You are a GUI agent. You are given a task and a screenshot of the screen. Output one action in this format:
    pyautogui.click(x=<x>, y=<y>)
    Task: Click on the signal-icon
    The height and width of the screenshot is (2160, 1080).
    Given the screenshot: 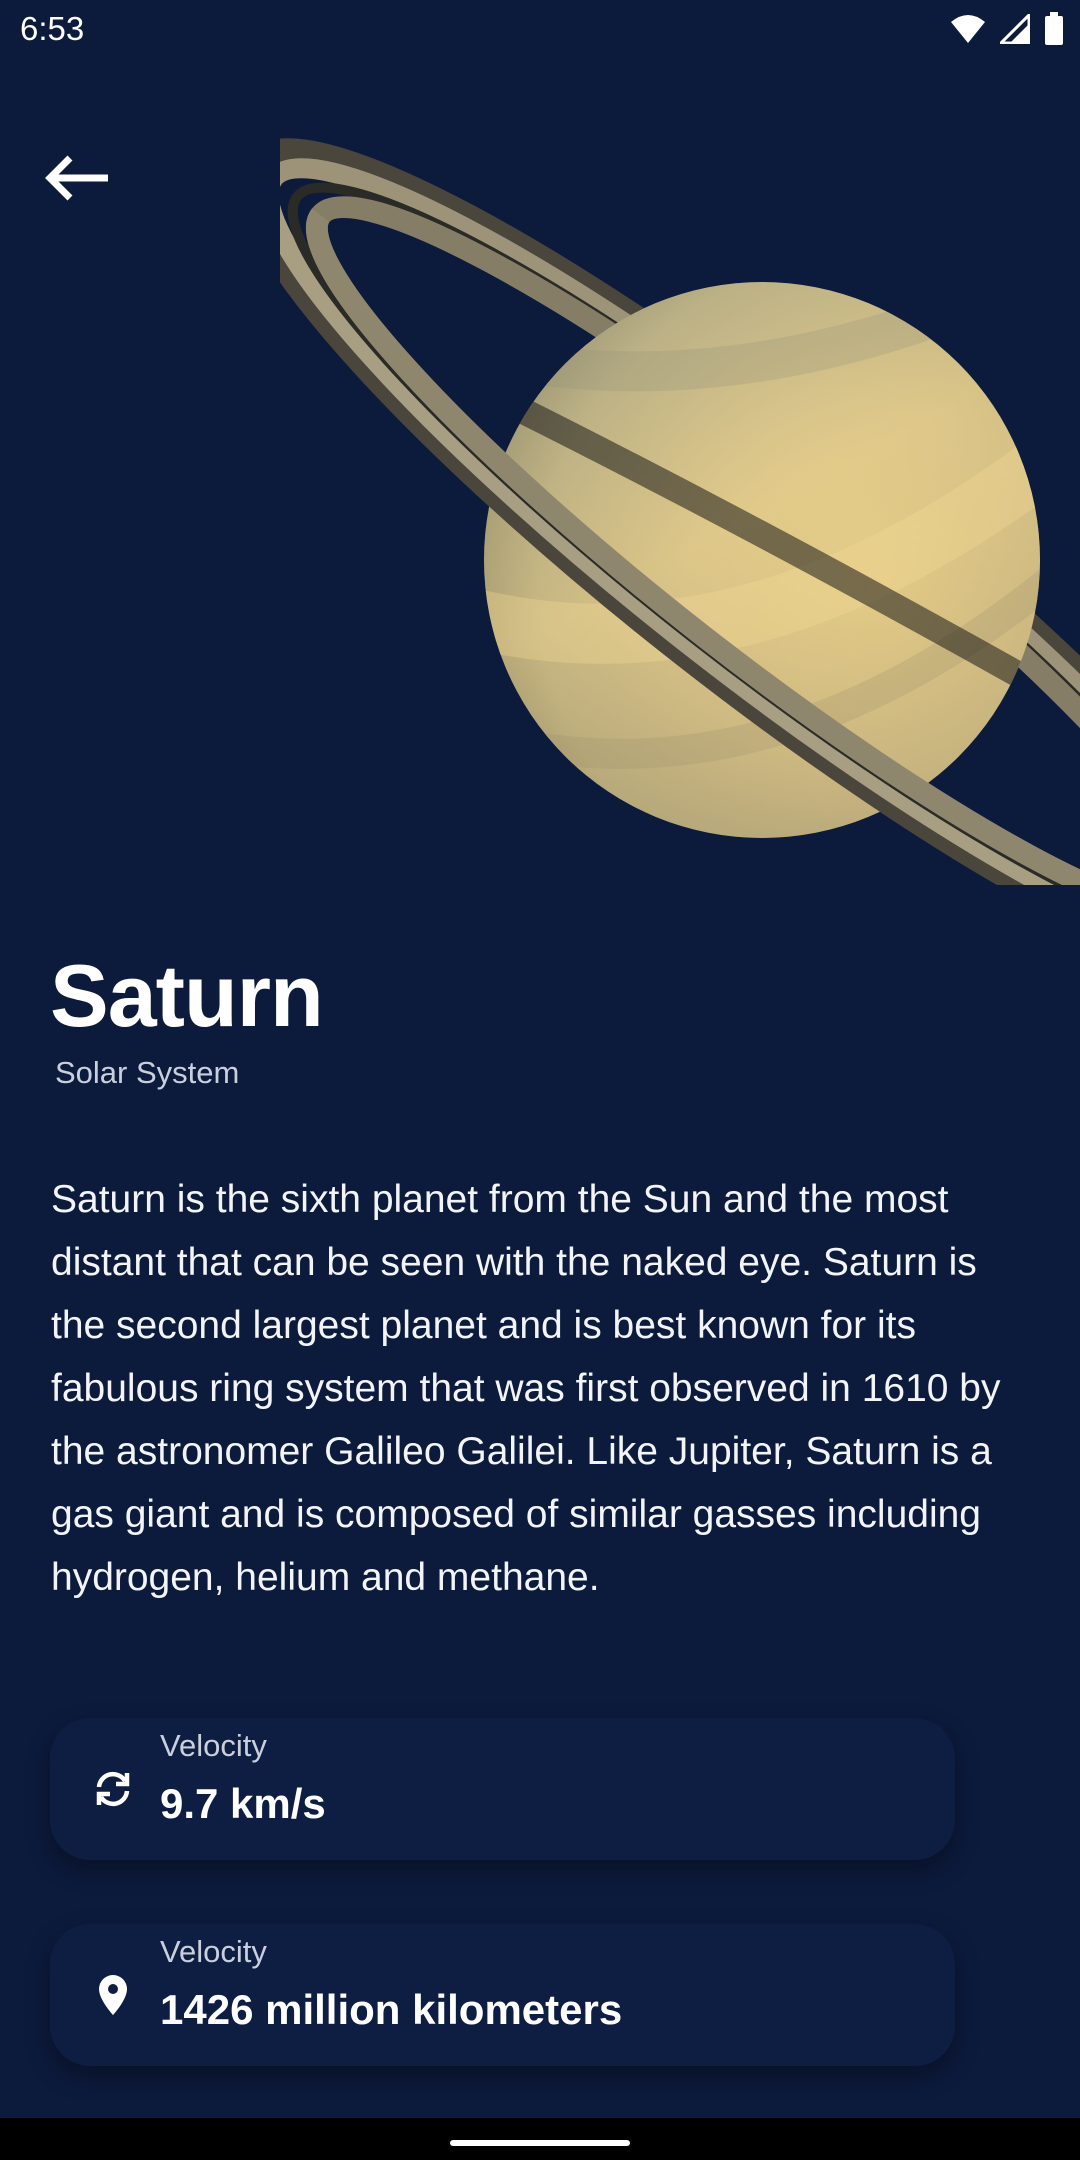 What is the action you would take?
    pyautogui.click(x=1014, y=30)
    